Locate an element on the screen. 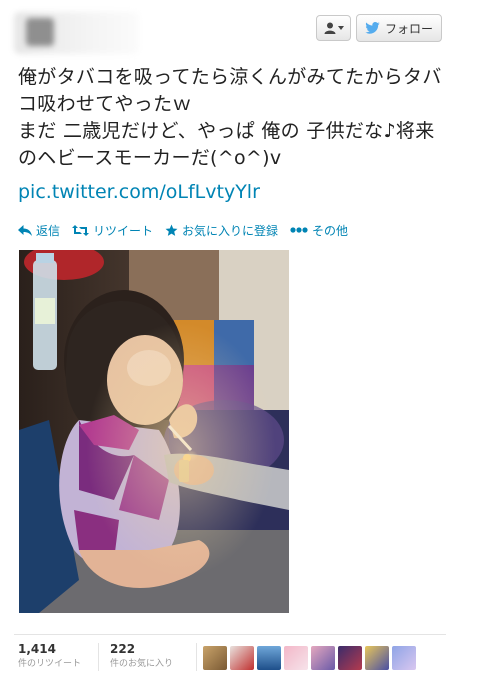 This screenshot has width=480, height=680. user-avatar-blurred is located at coordinates (76, 33).